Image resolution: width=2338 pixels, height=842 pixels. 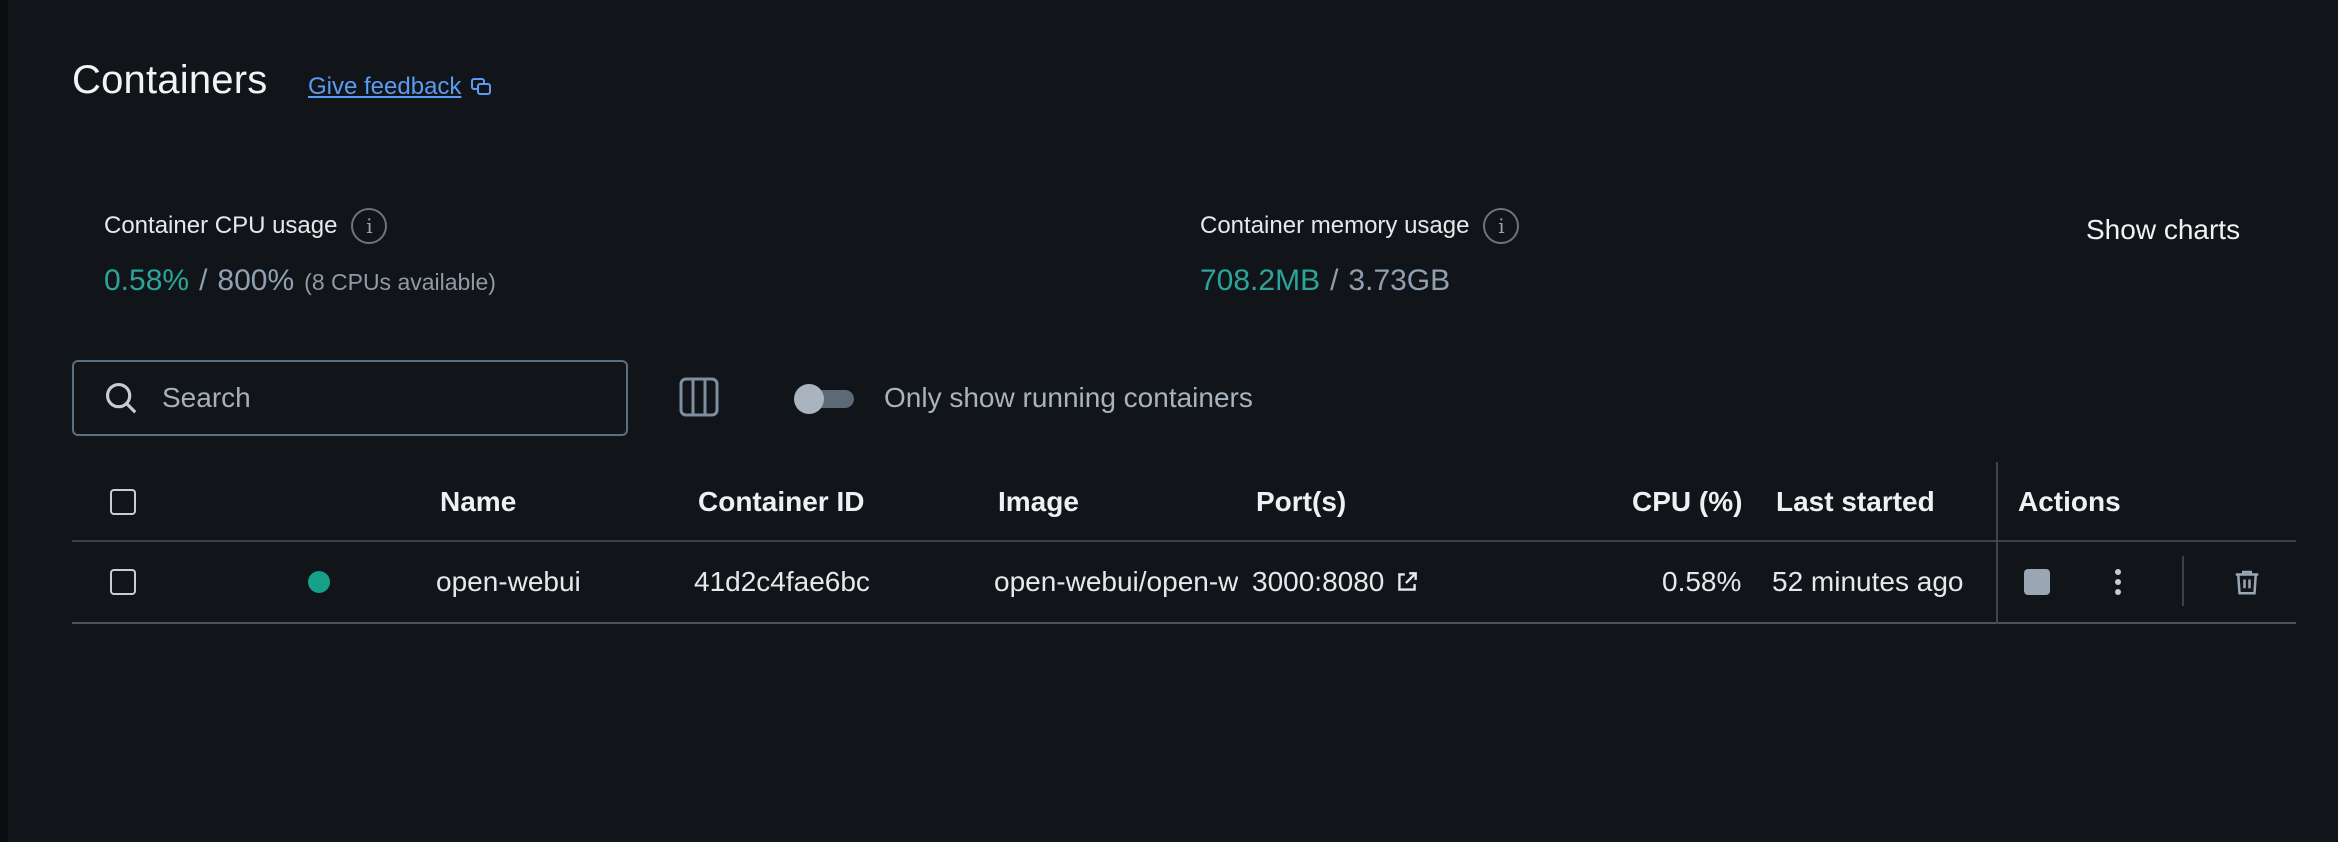 I want to click on give-feedback-link: Give feedback, so click(x=400, y=87).